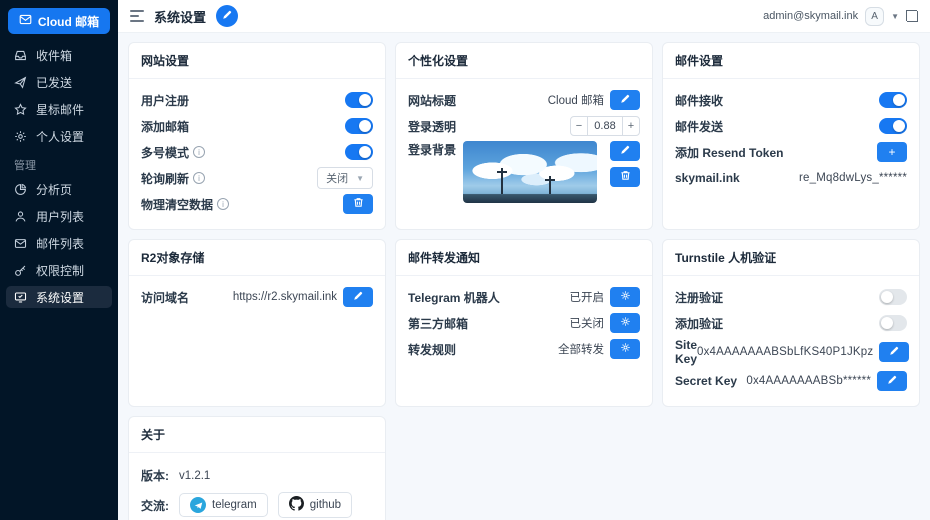 This screenshot has width=930, height=520. I want to click on setting-label: 添加邮箱, so click(165, 126).